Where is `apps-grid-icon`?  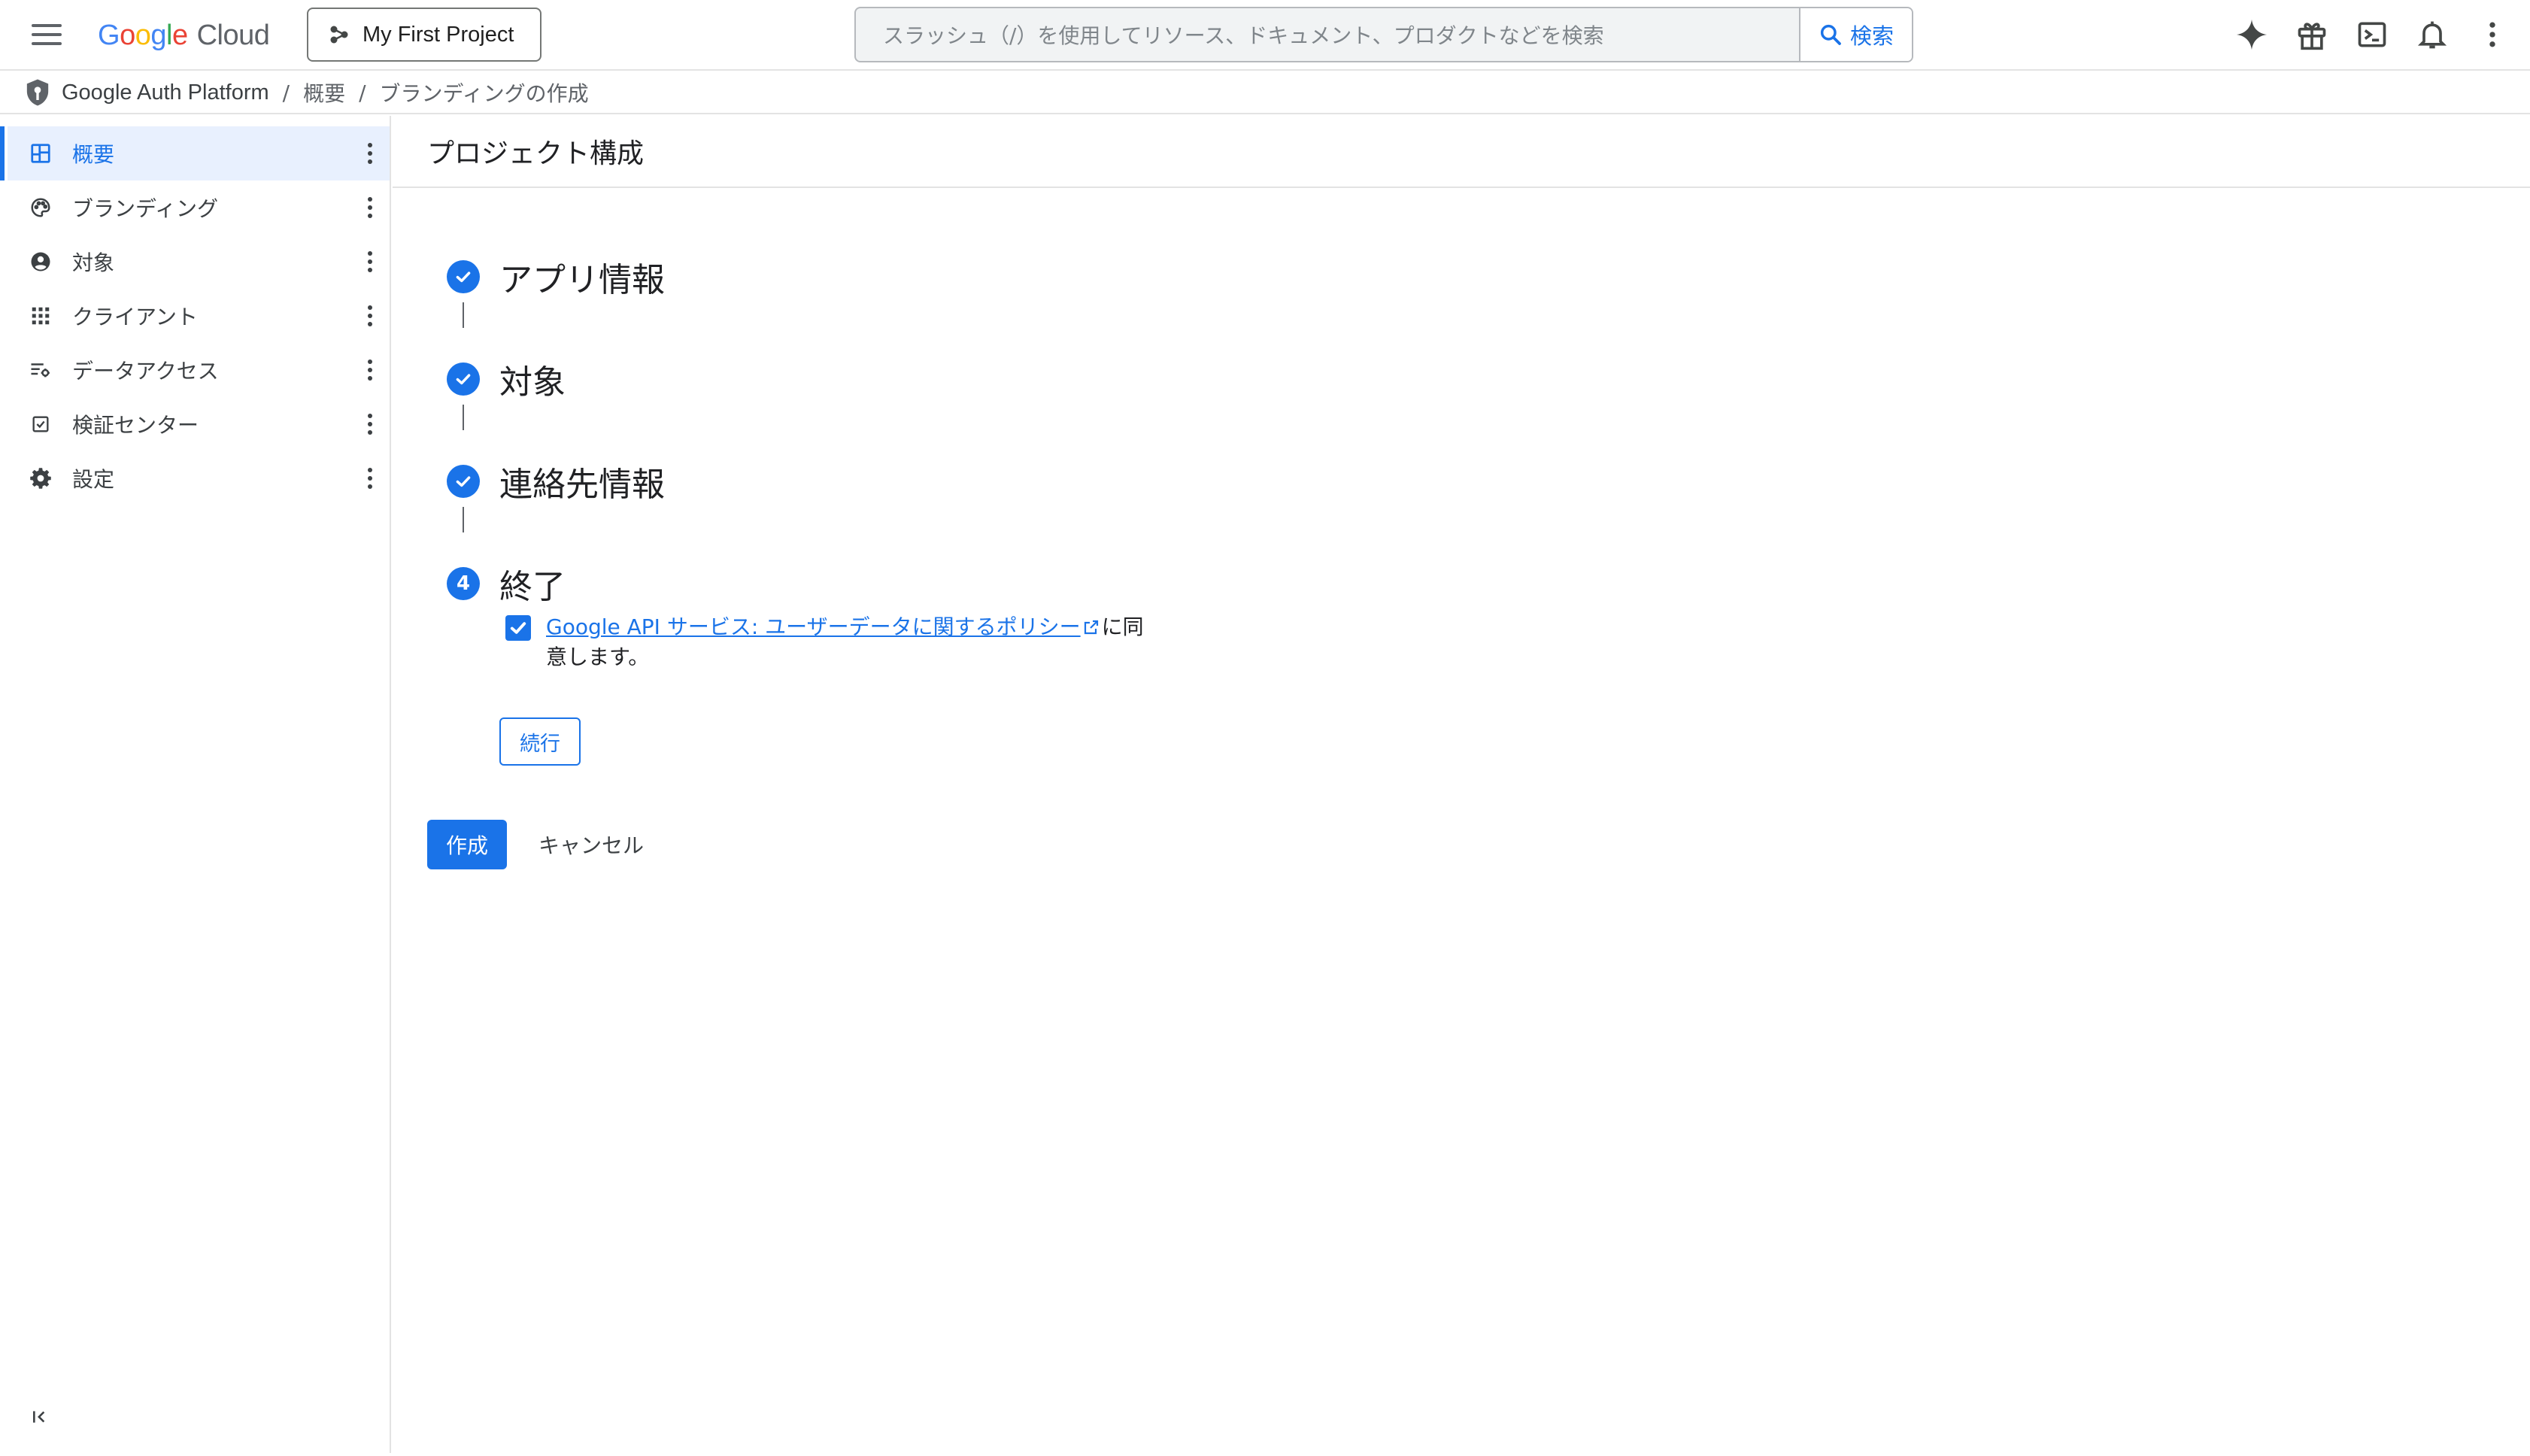 apps-grid-icon is located at coordinates (40, 315).